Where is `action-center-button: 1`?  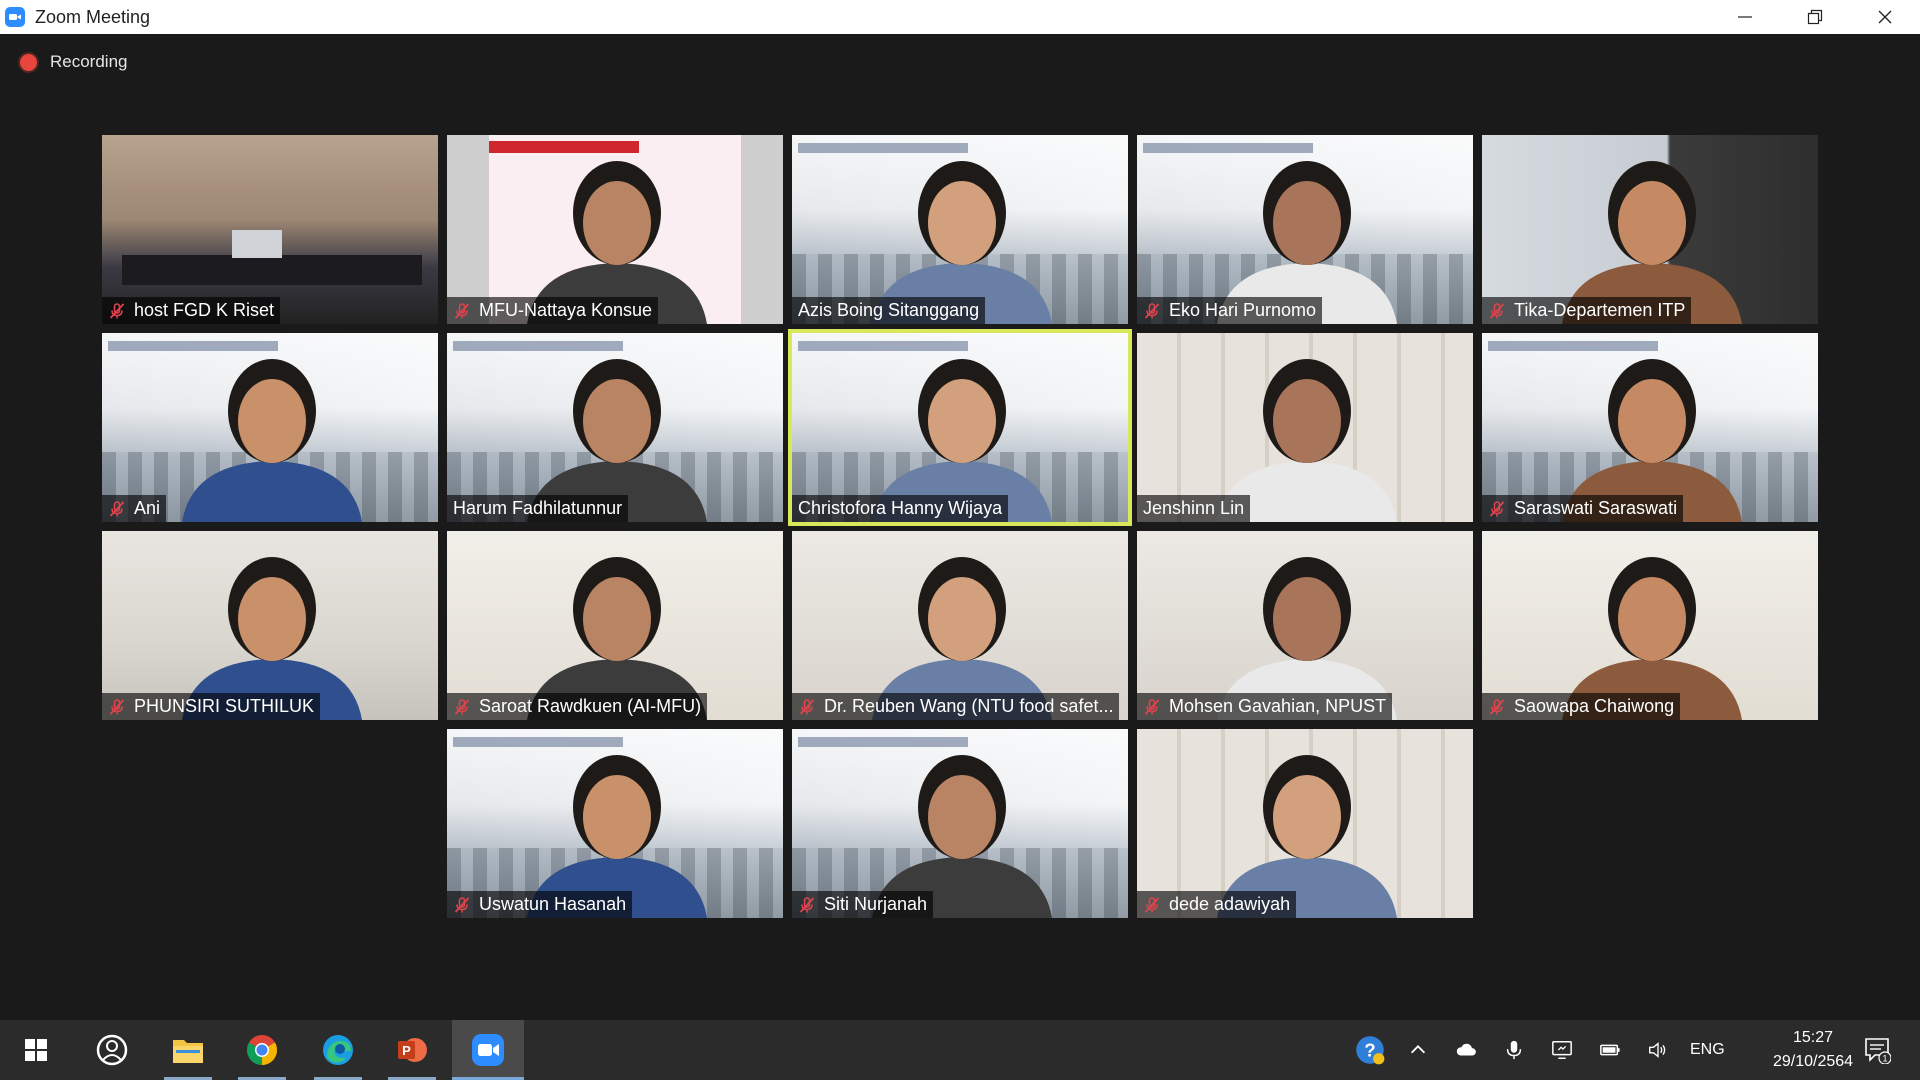 action-center-button: 1 is located at coordinates (1877, 1050).